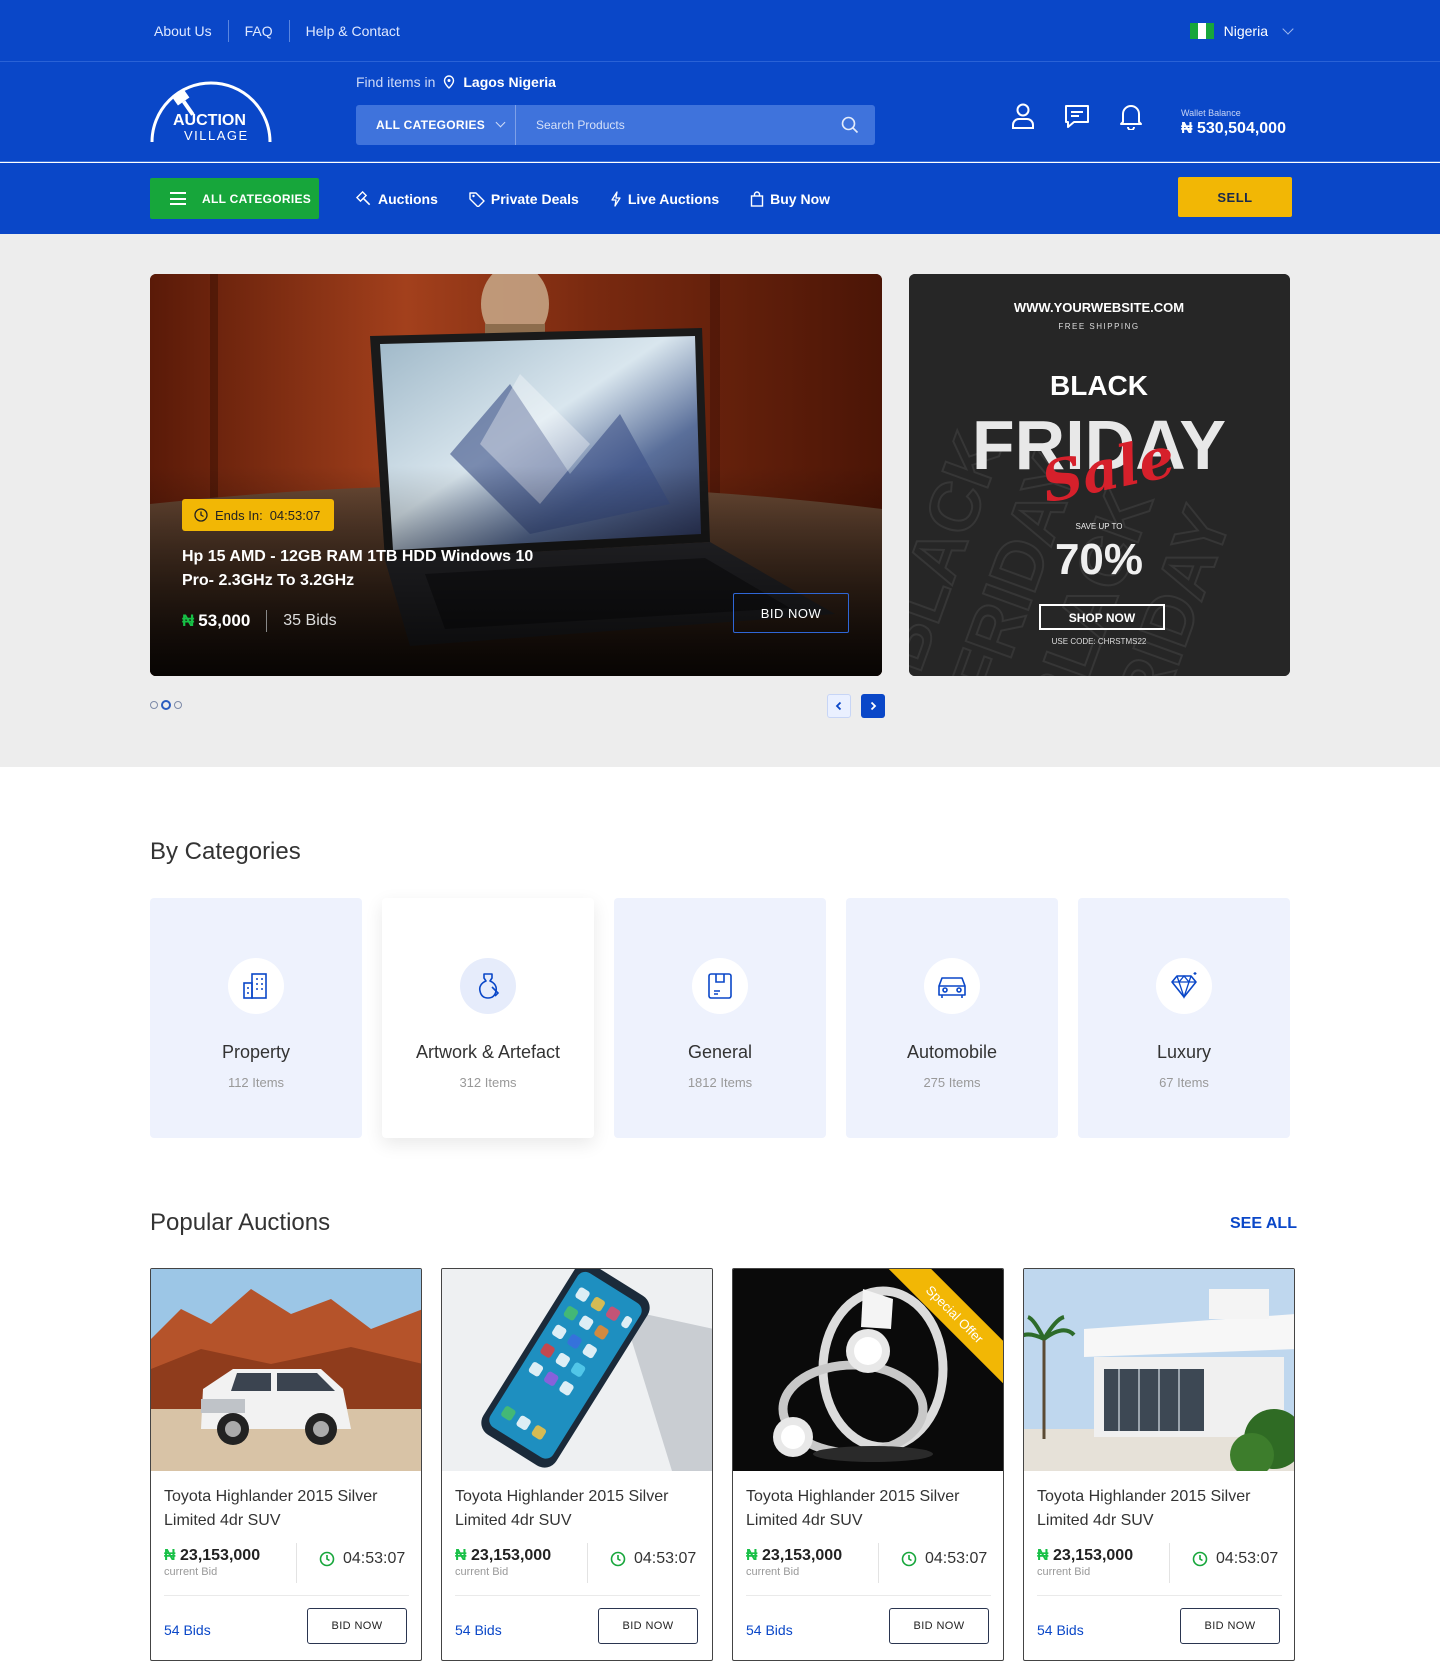  Describe the element at coordinates (477, 199) in the screenshot. I see `tag-icon` at that location.